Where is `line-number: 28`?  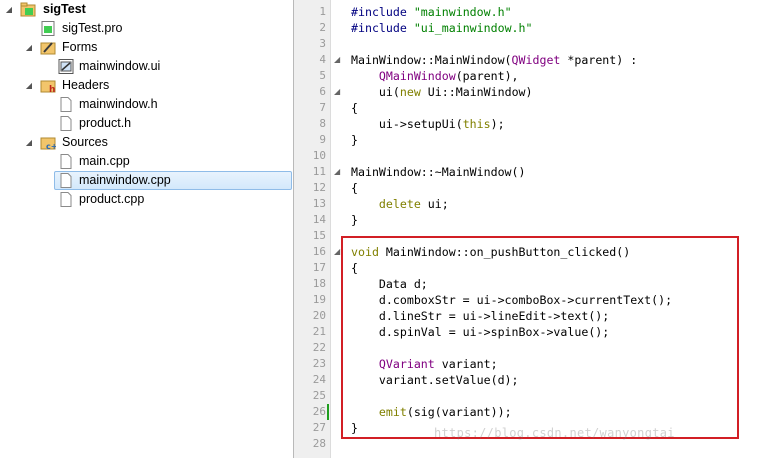 line-number: 28 is located at coordinates (319, 443).